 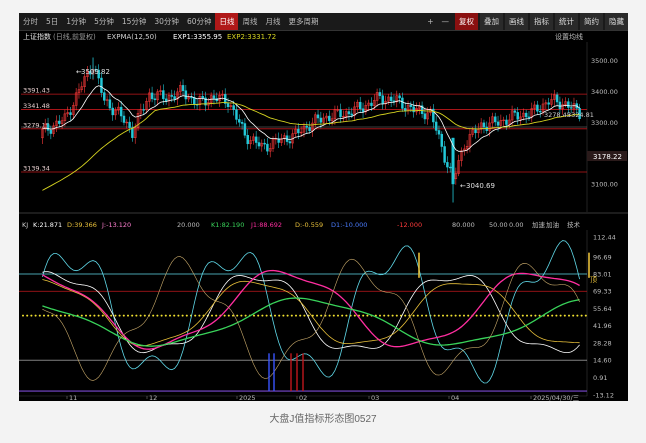 I want to click on kdj-80: 80.000, so click(x=463, y=225).